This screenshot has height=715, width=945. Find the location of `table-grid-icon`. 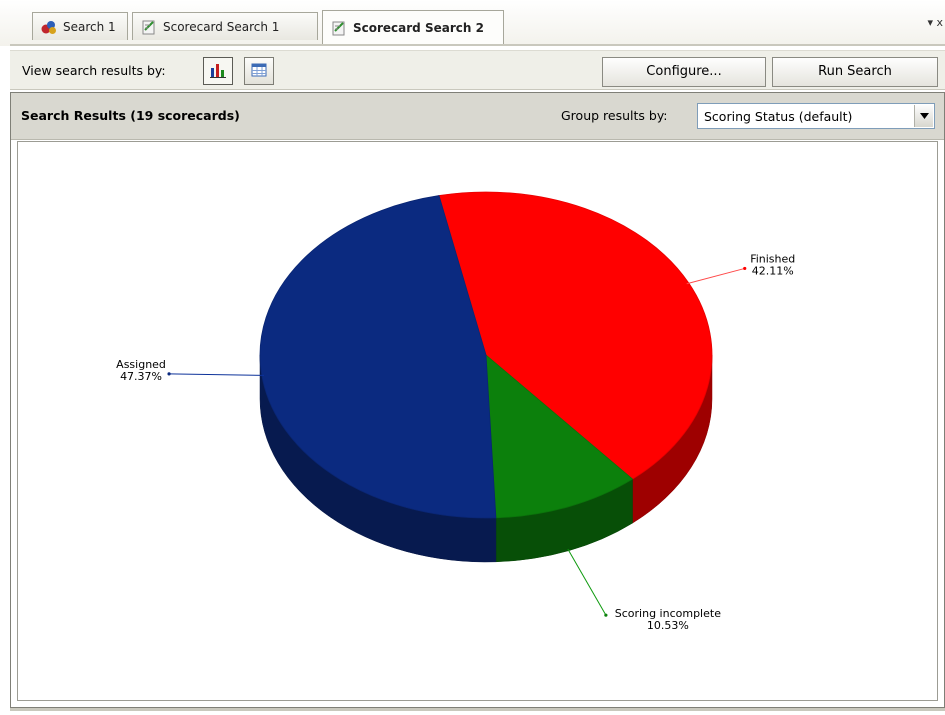

table-grid-icon is located at coordinates (259, 71).